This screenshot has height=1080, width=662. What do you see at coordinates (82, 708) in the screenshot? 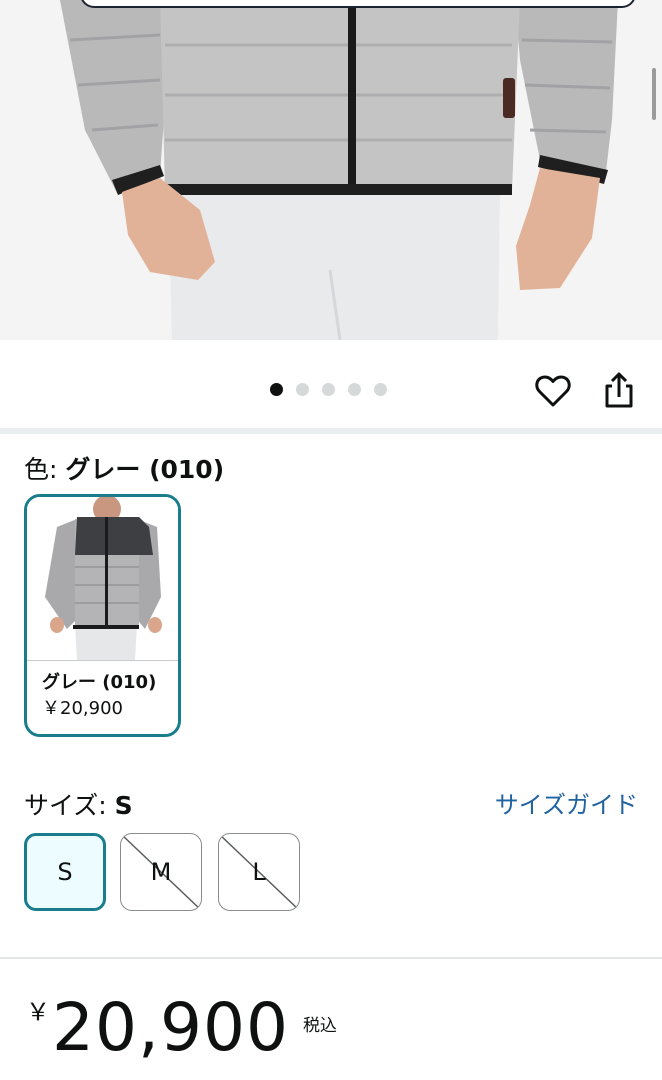
I see `swatch-price: ￥20,900` at bounding box center [82, 708].